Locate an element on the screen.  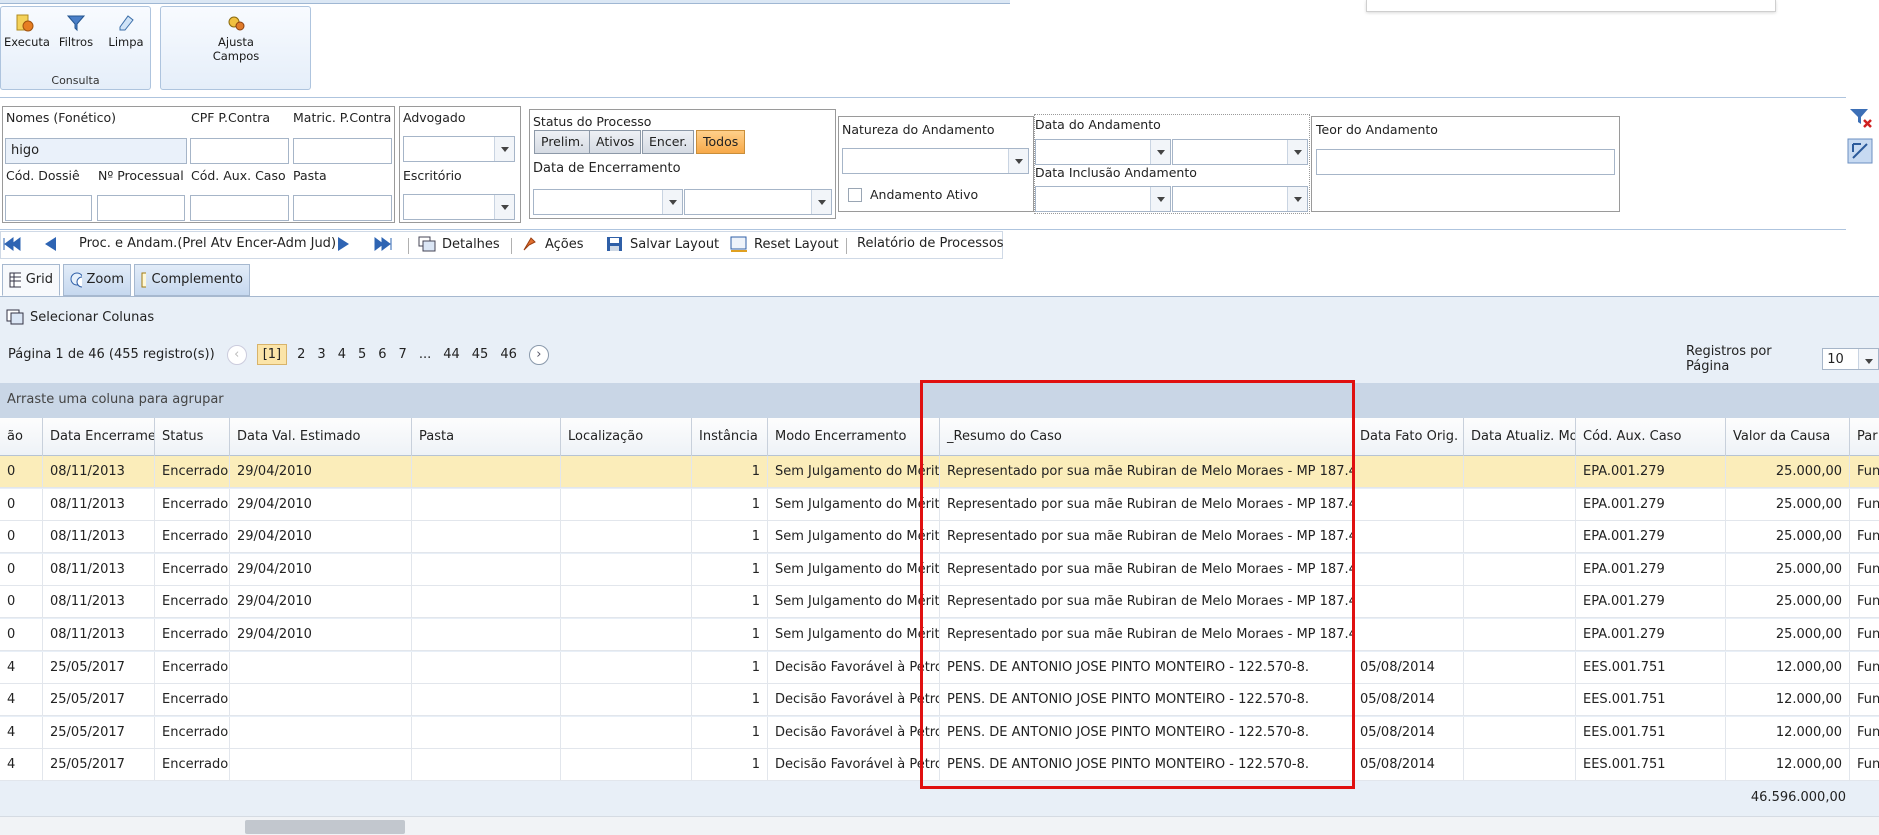
tab-zoom: Zoom is located at coordinates (97, 280).